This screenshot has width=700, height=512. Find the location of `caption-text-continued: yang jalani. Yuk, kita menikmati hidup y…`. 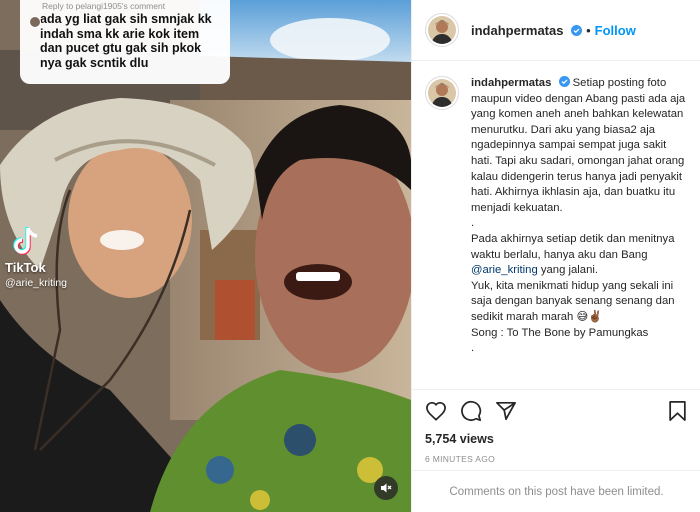

caption-text-continued: yang jalani. Yuk, kita menikmati hidup y… is located at coordinates (573, 309).